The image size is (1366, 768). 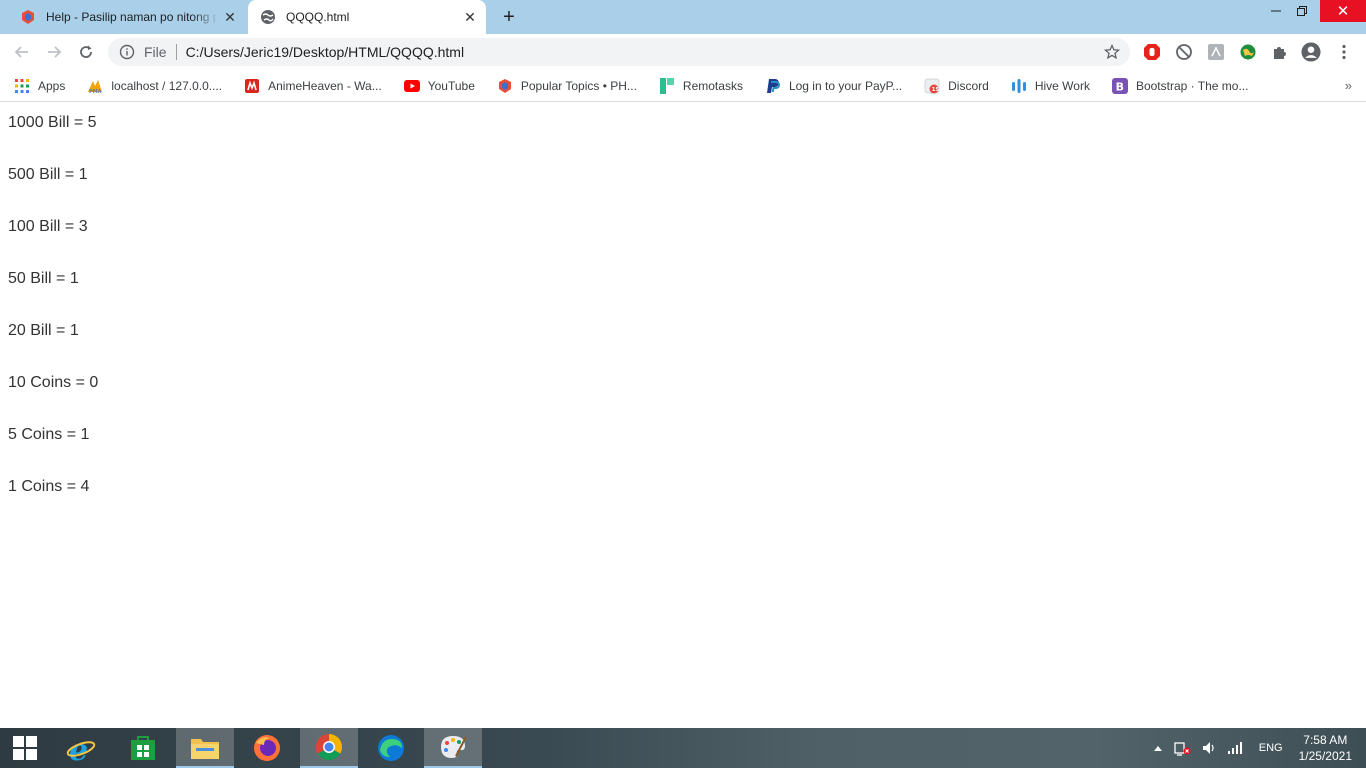 What do you see at coordinates (1280, 52) in the screenshot?
I see `puzzle-extensions-icon` at bounding box center [1280, 52].